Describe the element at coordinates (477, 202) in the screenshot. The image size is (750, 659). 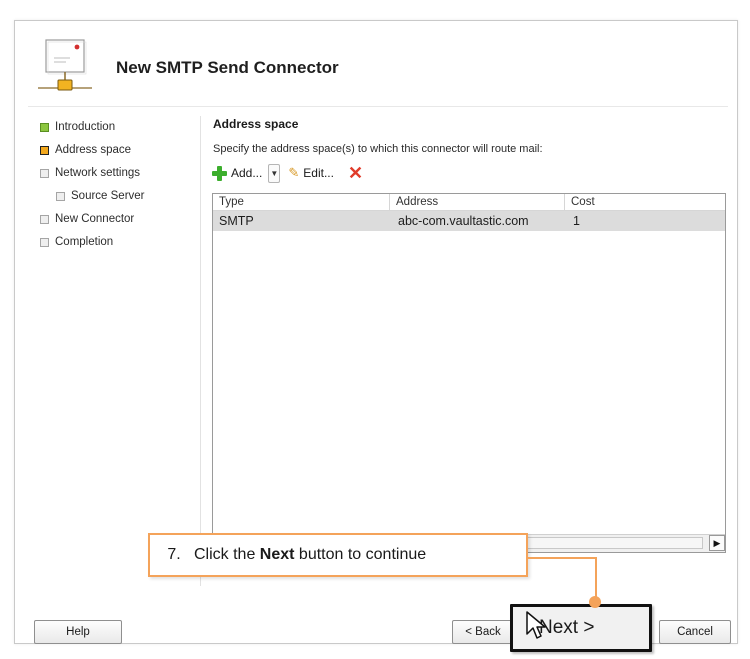
I see `column-header-address: Address` at that location.